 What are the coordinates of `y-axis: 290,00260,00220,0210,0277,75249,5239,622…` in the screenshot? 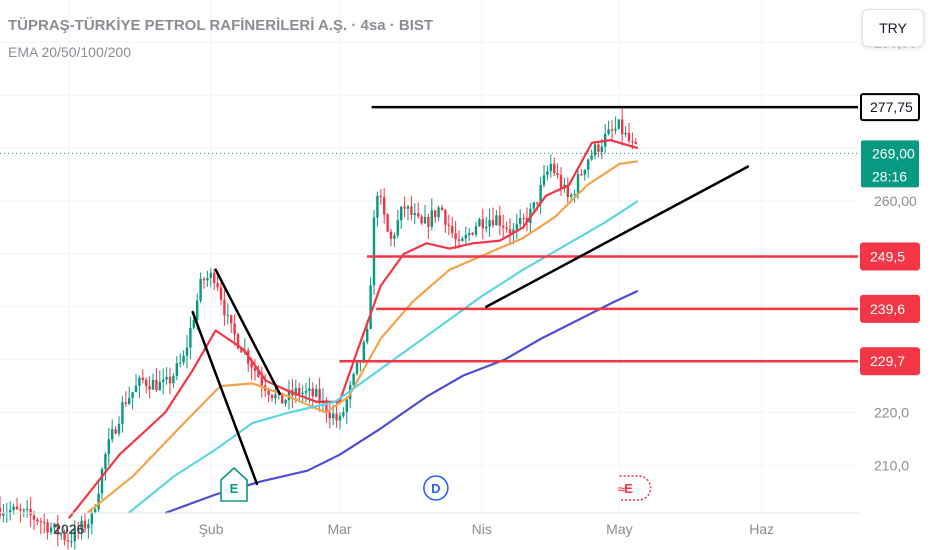 It's located at (895, 275).